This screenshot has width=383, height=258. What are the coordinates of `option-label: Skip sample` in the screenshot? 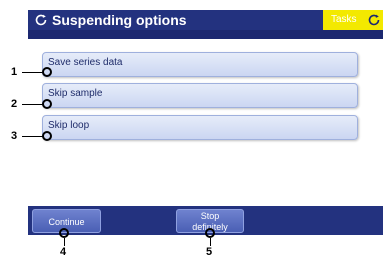 It's located at (75, 93).